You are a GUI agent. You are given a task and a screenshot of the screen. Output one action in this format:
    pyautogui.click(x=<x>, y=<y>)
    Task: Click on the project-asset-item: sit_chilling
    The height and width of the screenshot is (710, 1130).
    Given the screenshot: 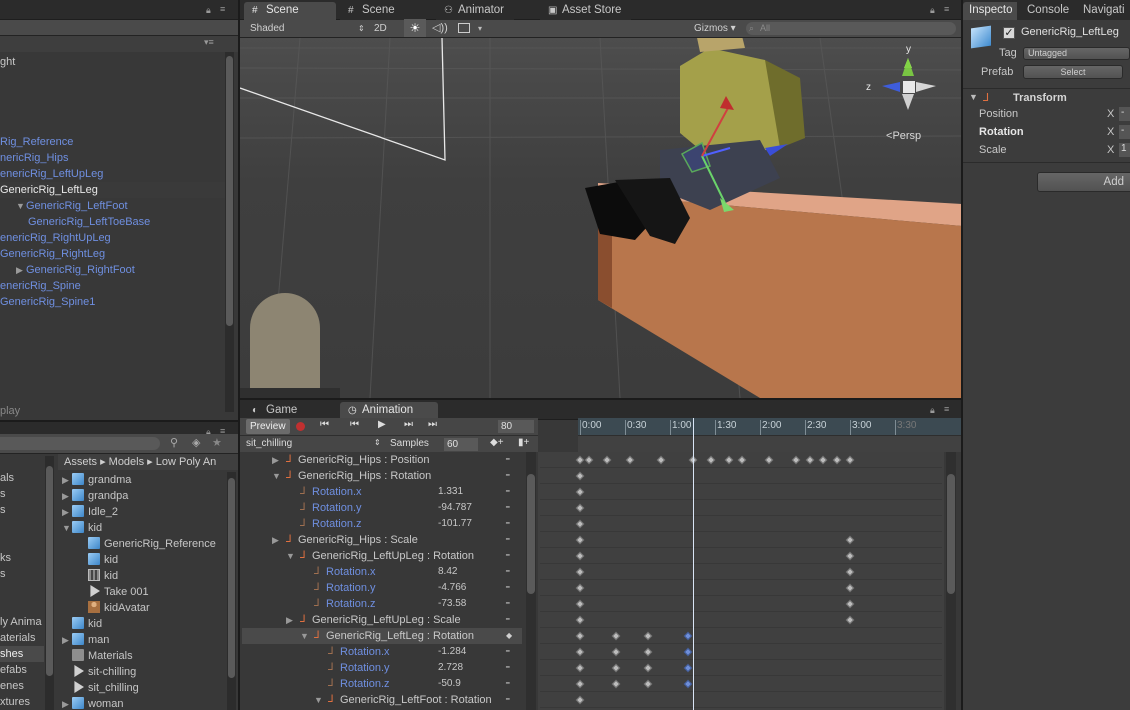 What is the action you would take?
    pyautogui.click(x=100, y=688)
    